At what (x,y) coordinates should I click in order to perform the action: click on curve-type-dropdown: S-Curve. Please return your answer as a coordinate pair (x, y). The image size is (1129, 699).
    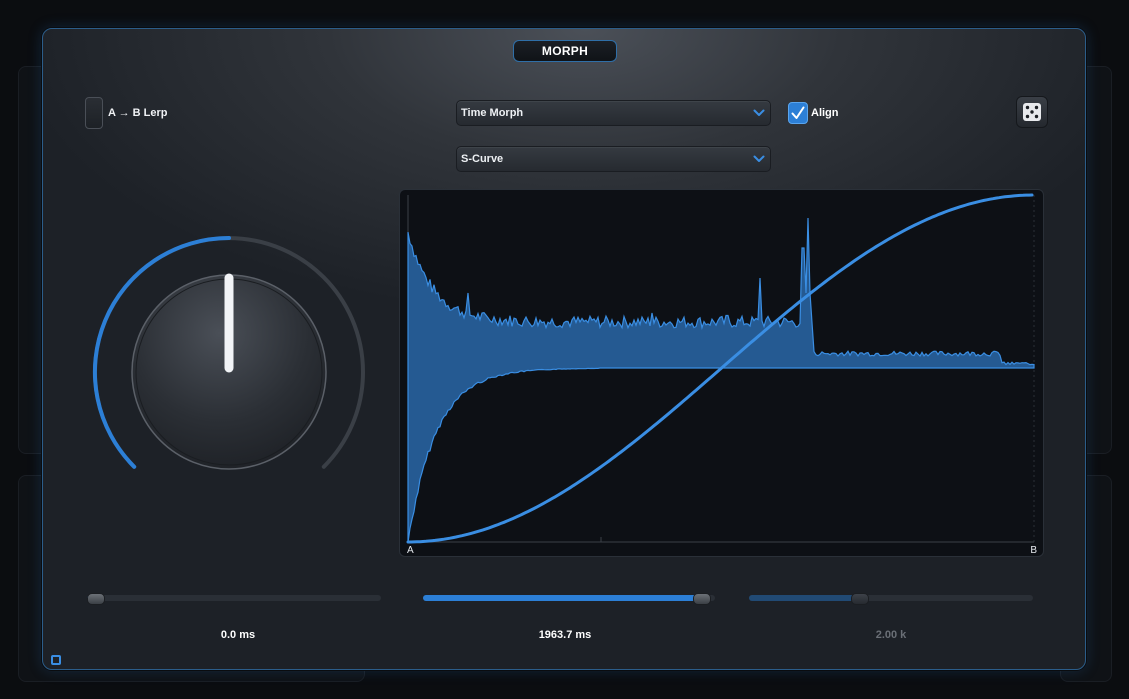
    Looking at the image, I should click on (613, 159).